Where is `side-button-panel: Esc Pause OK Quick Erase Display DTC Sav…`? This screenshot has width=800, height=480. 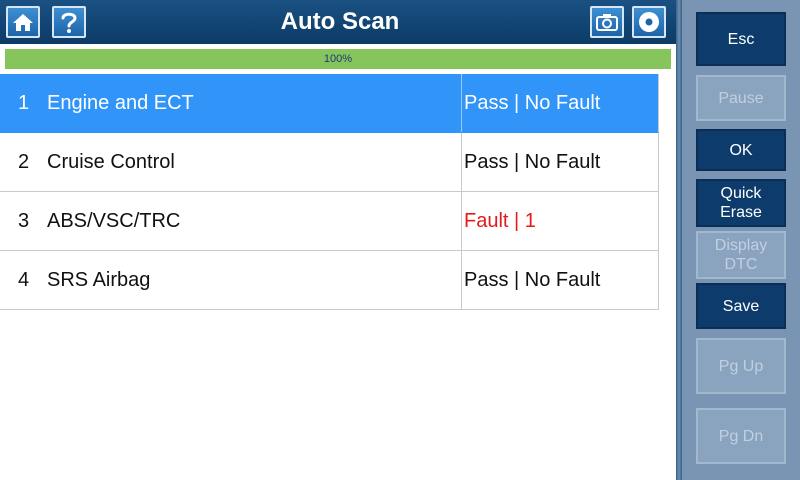 side-button-panel: Esc Pause OK Quick Erase Display DTC Sav… is located at coordinates (741, 240).